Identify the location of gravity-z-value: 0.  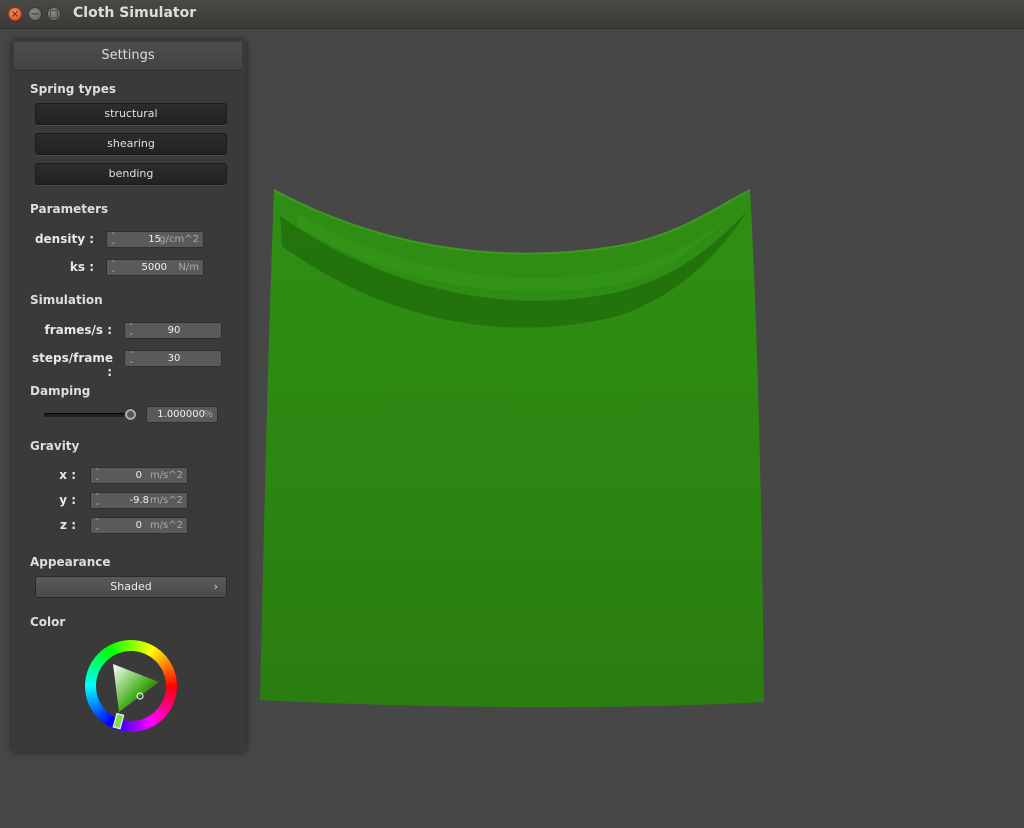
(138, 525).